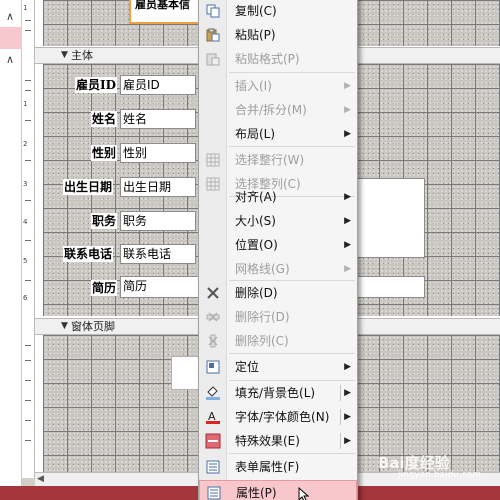 This screenshot has width=500, height=500. Describe the element at coordinates (104, 221) in the screenshot. I see `field-label-position: 职务` at that location.